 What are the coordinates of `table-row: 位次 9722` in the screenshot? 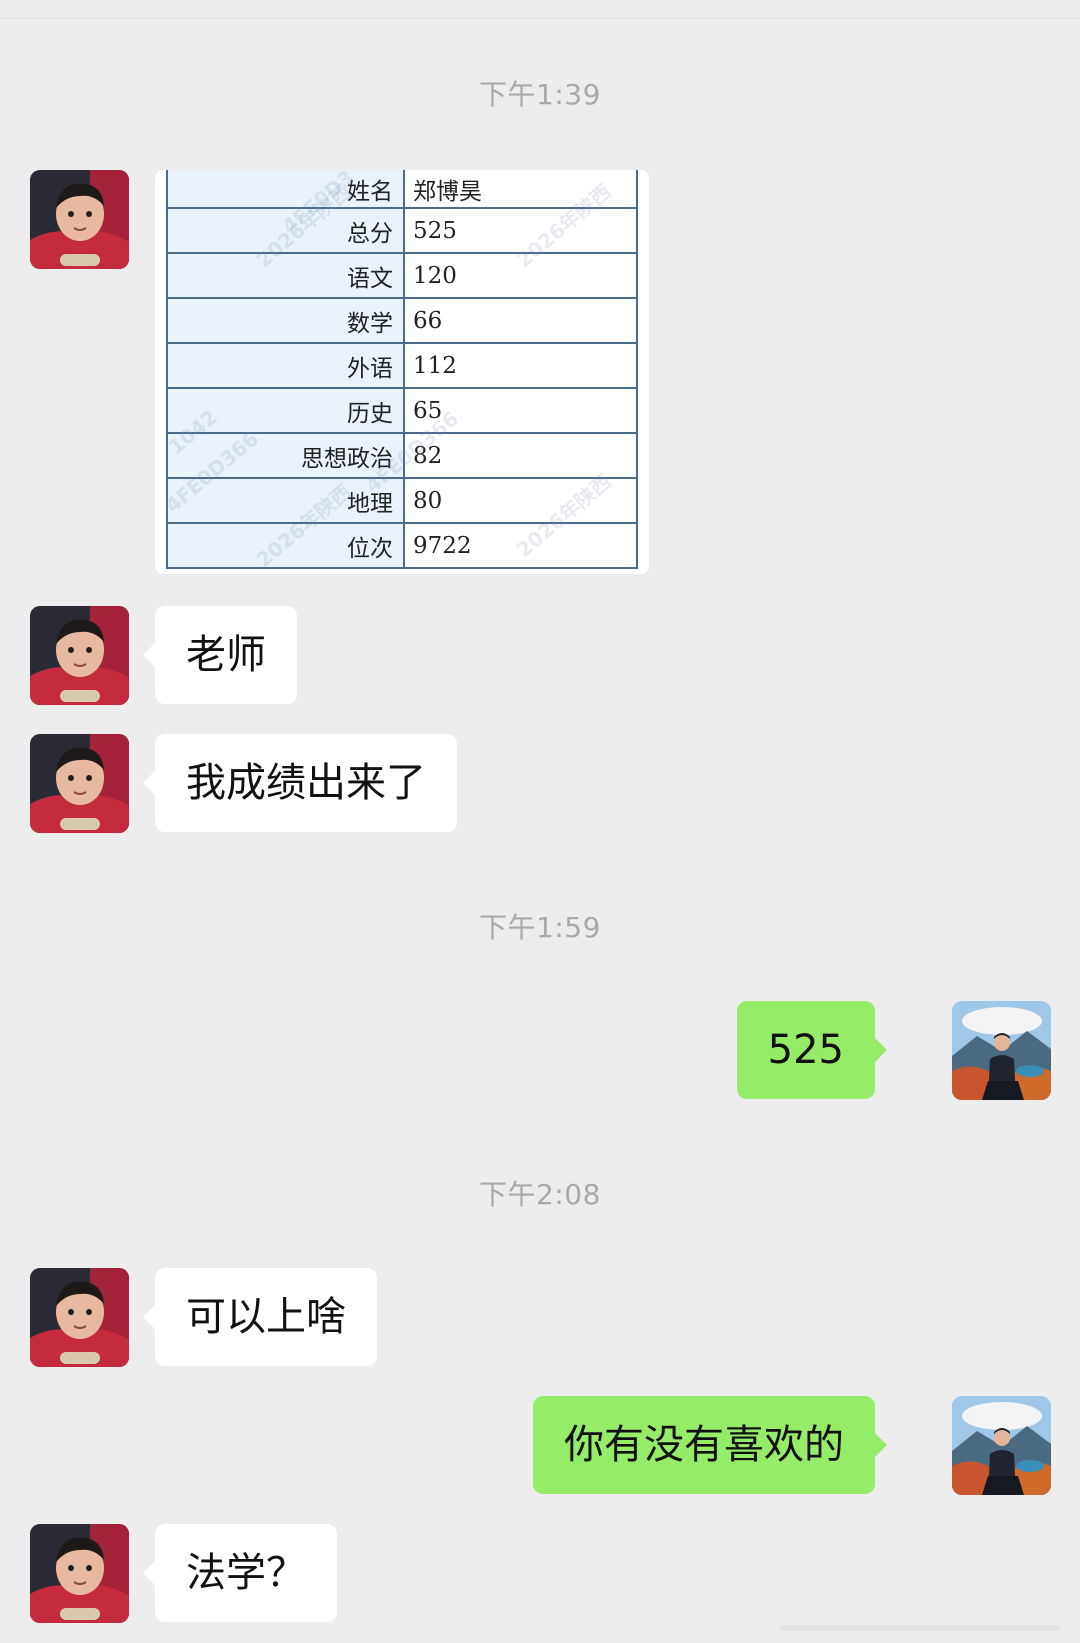 It's located at (402, 546).